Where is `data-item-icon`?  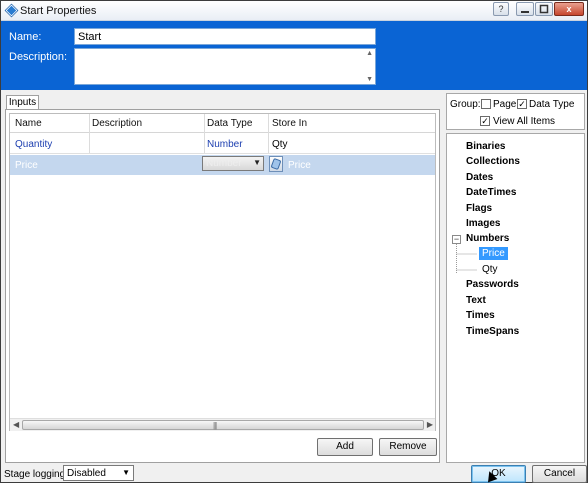
data-item-icon is located at coordinates (276, 164).